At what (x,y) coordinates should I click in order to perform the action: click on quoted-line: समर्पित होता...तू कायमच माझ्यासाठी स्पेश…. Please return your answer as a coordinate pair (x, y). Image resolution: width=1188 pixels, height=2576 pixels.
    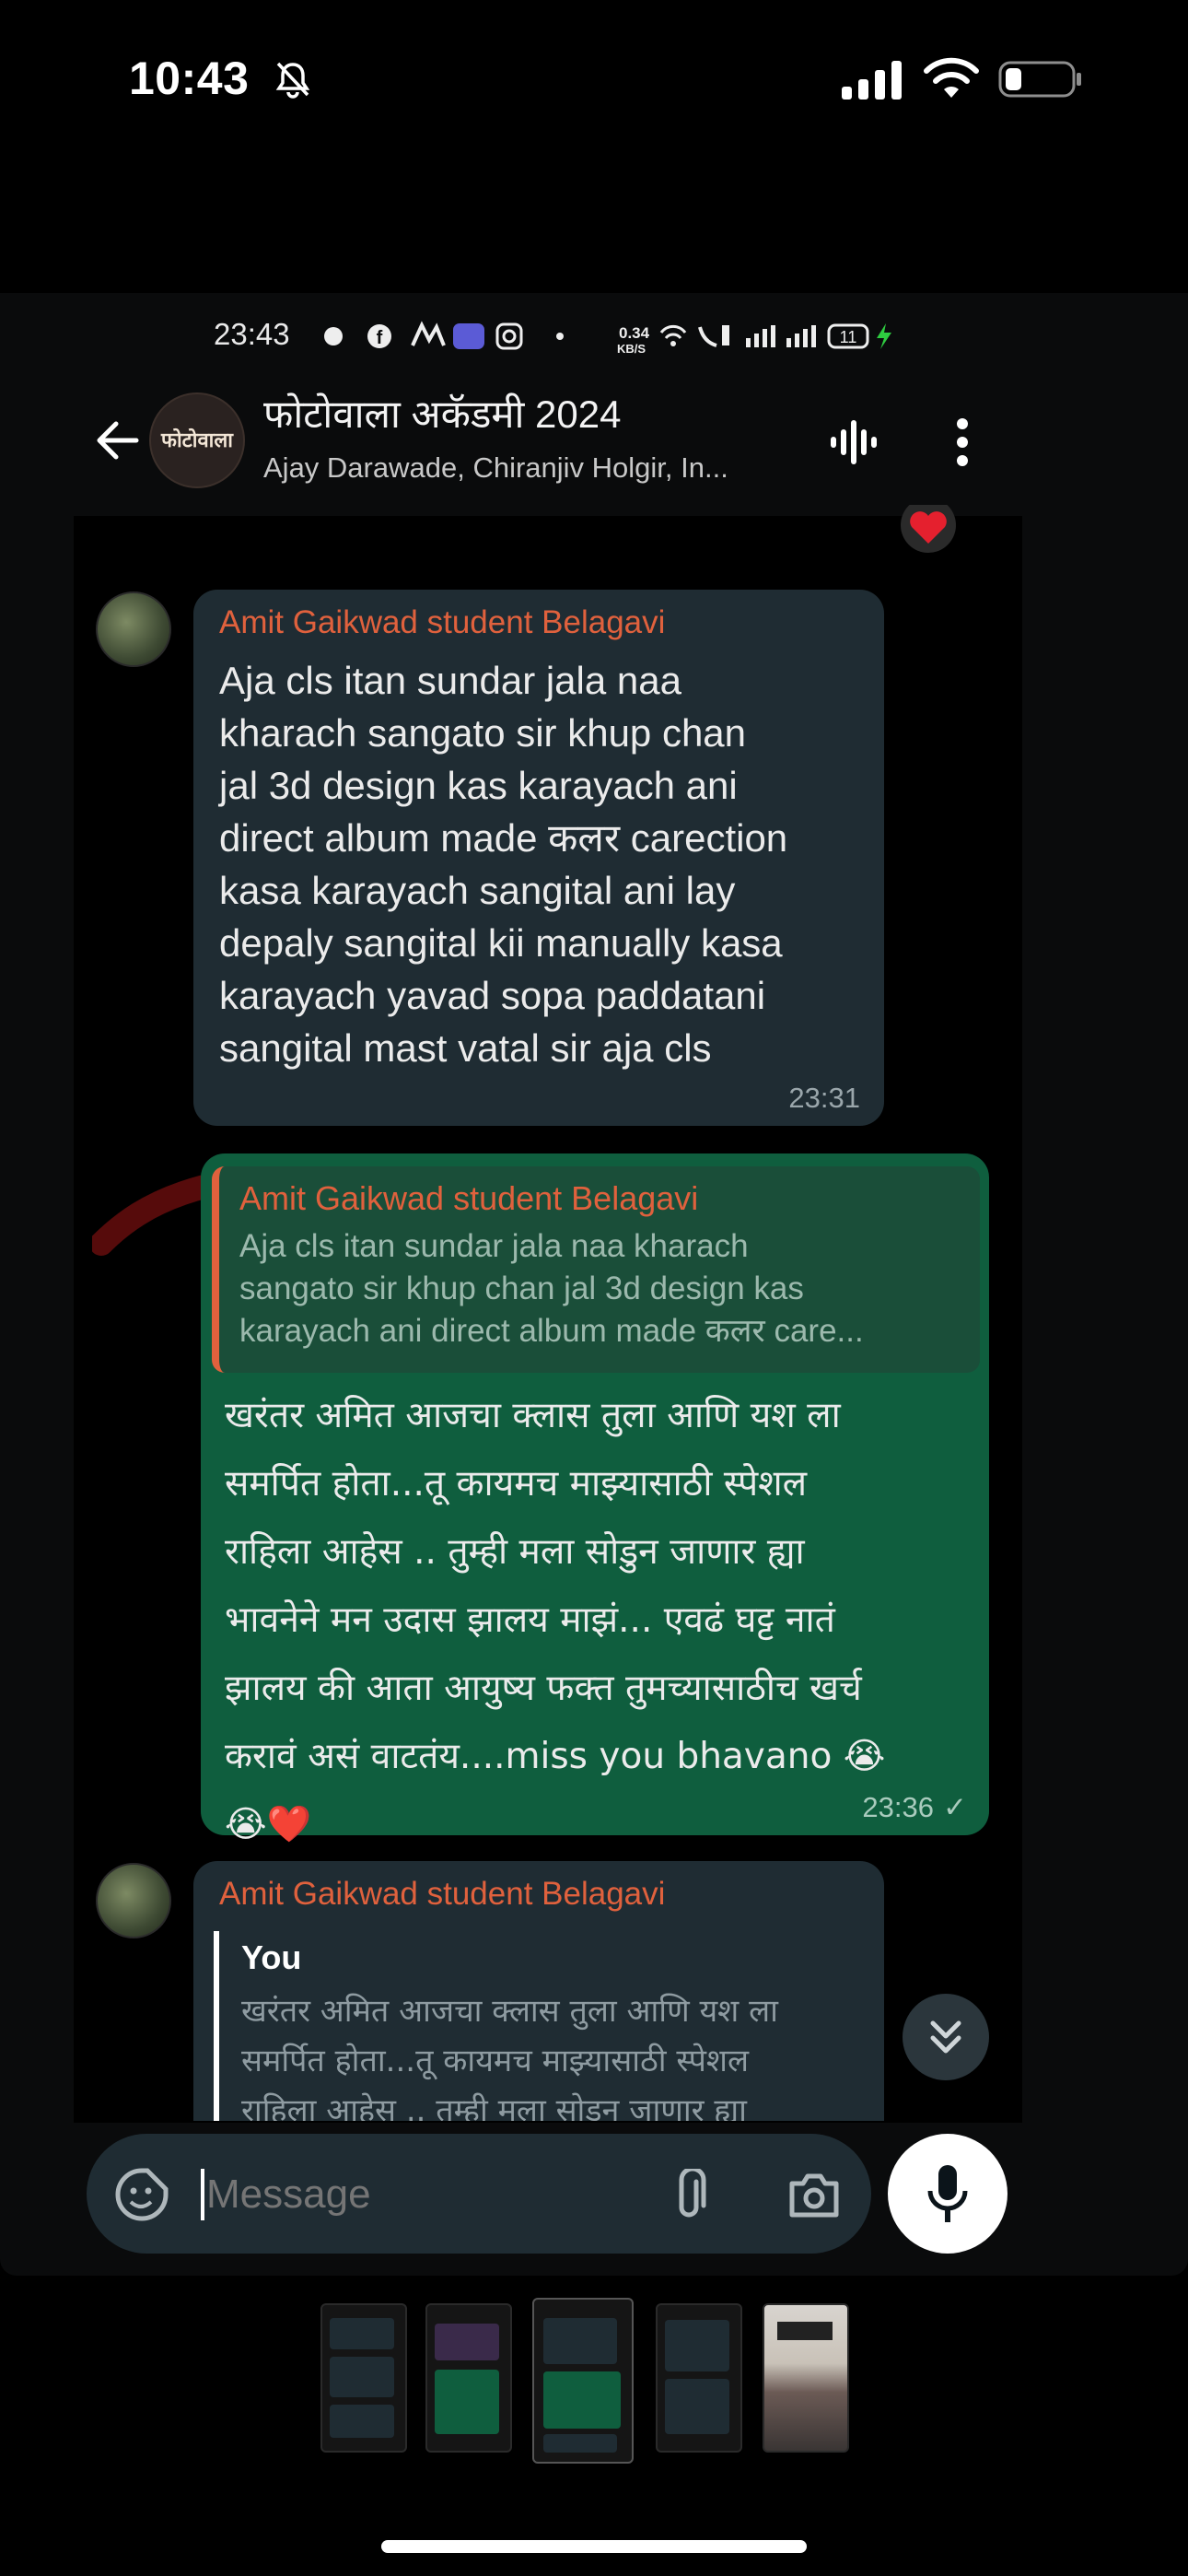
    Looking at the image, I should click on (496, 2061).